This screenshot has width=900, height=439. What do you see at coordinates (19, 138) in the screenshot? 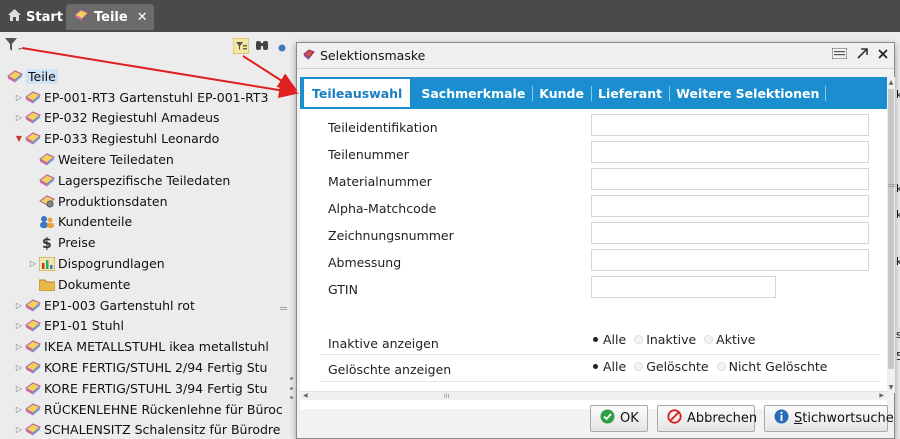
I see `expanded-arrow-icon: ▼` at bounding box center [19, 138].